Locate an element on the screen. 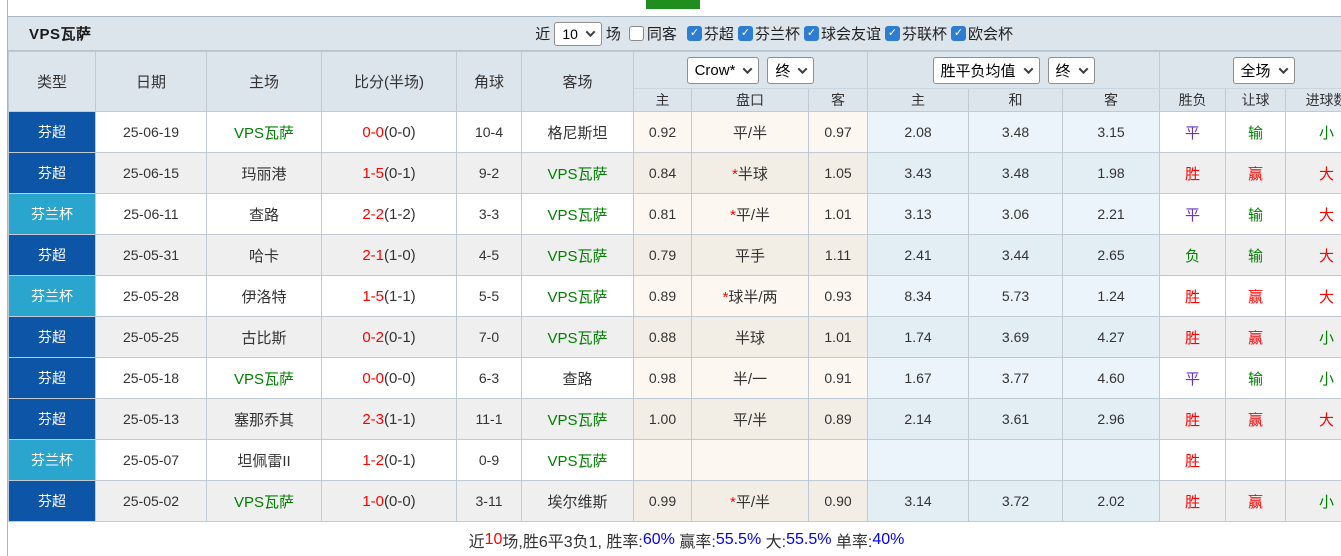 The height and width of the screenshot is (556, 1341). europe-time-select: 终 is located at coordinates (1071, 70).